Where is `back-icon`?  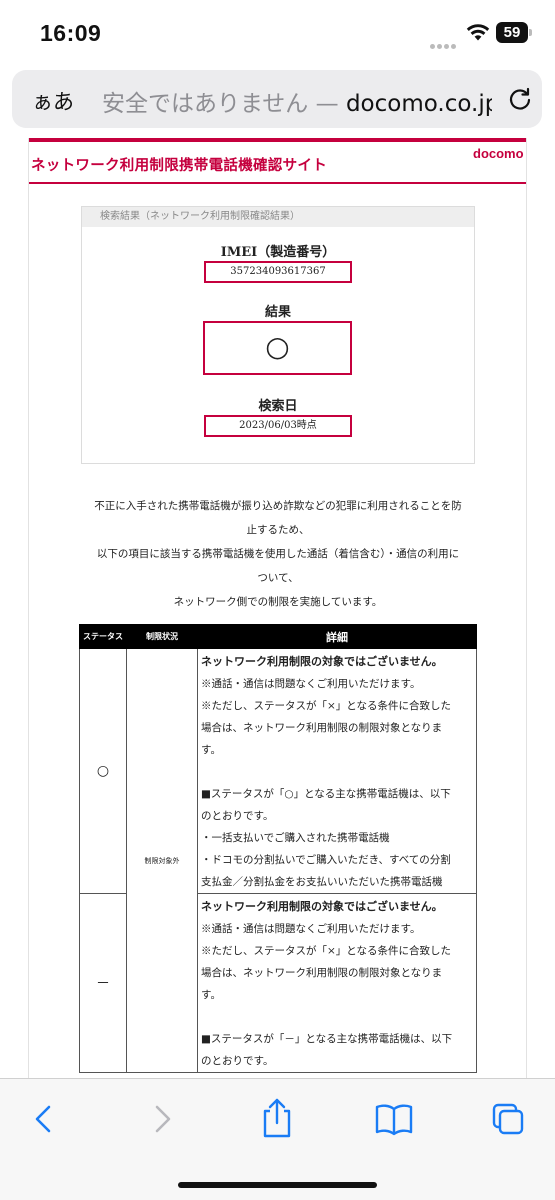
back-icon is located at coordinates (44, 1119).